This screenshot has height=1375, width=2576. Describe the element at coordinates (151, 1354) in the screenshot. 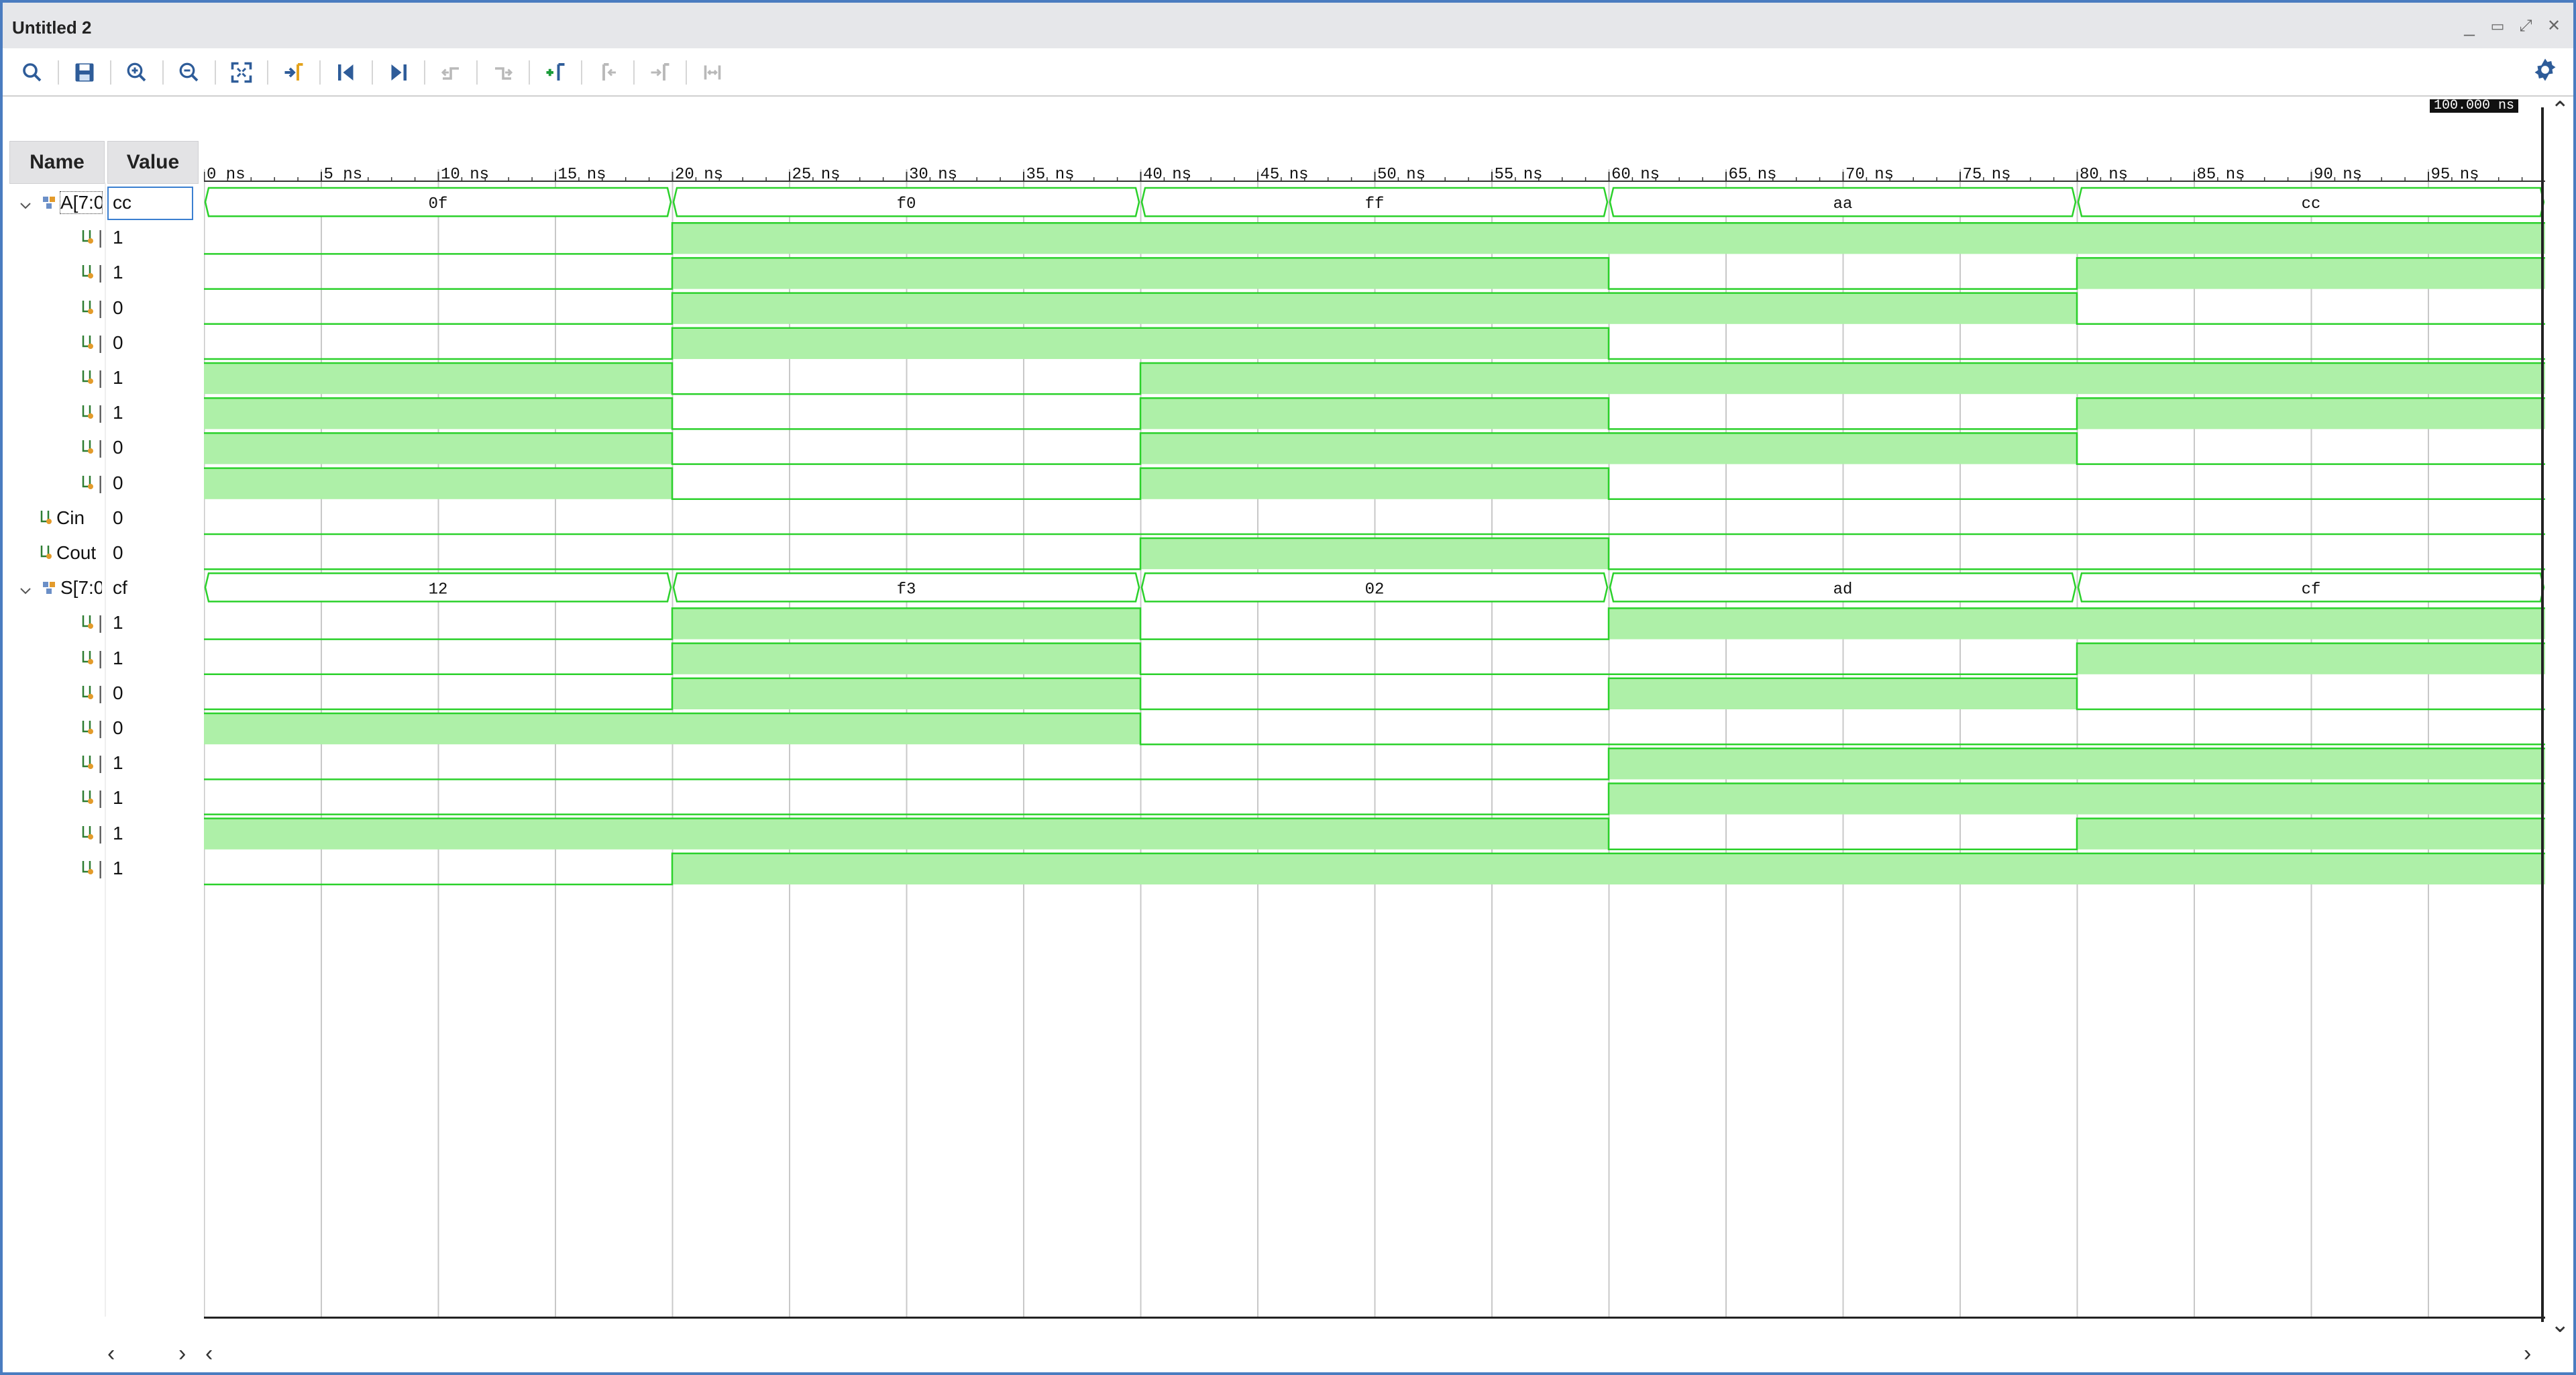

I see `name-horizontal-scrollbar: ‹ ›` at that location.